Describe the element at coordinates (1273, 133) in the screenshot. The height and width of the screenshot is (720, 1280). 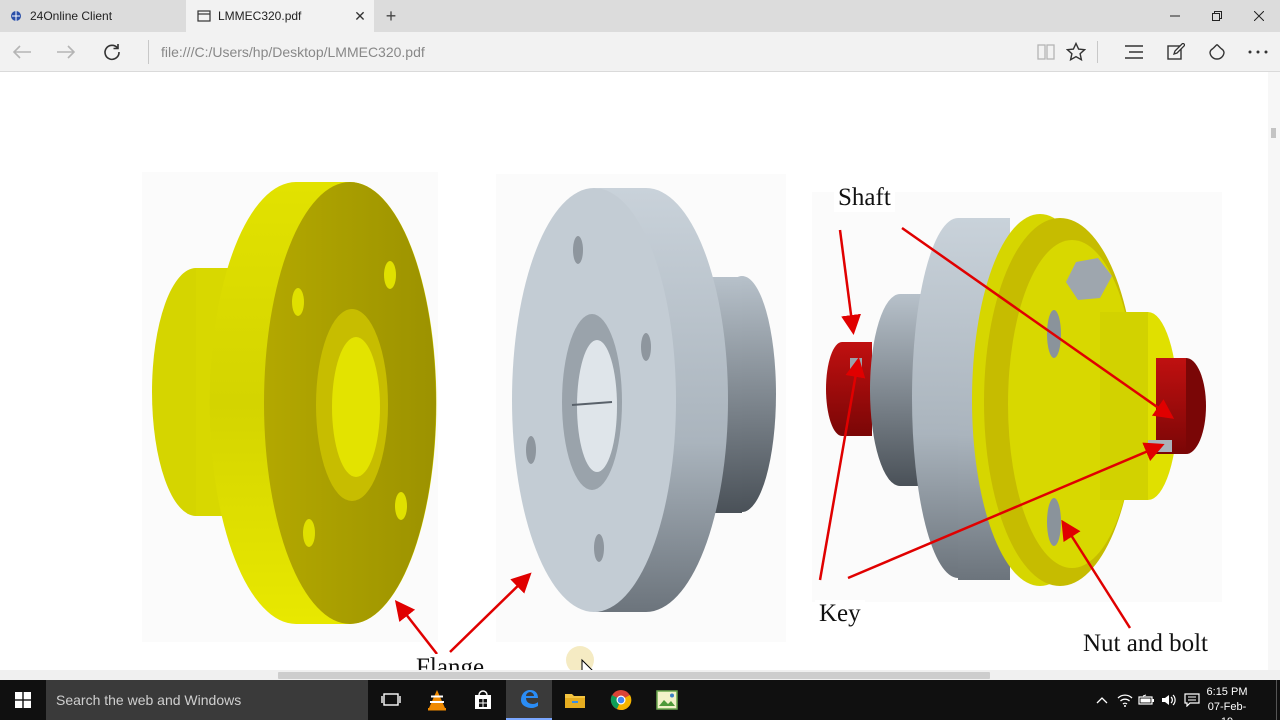
I see `vertical-scroll-thumb` at that location.